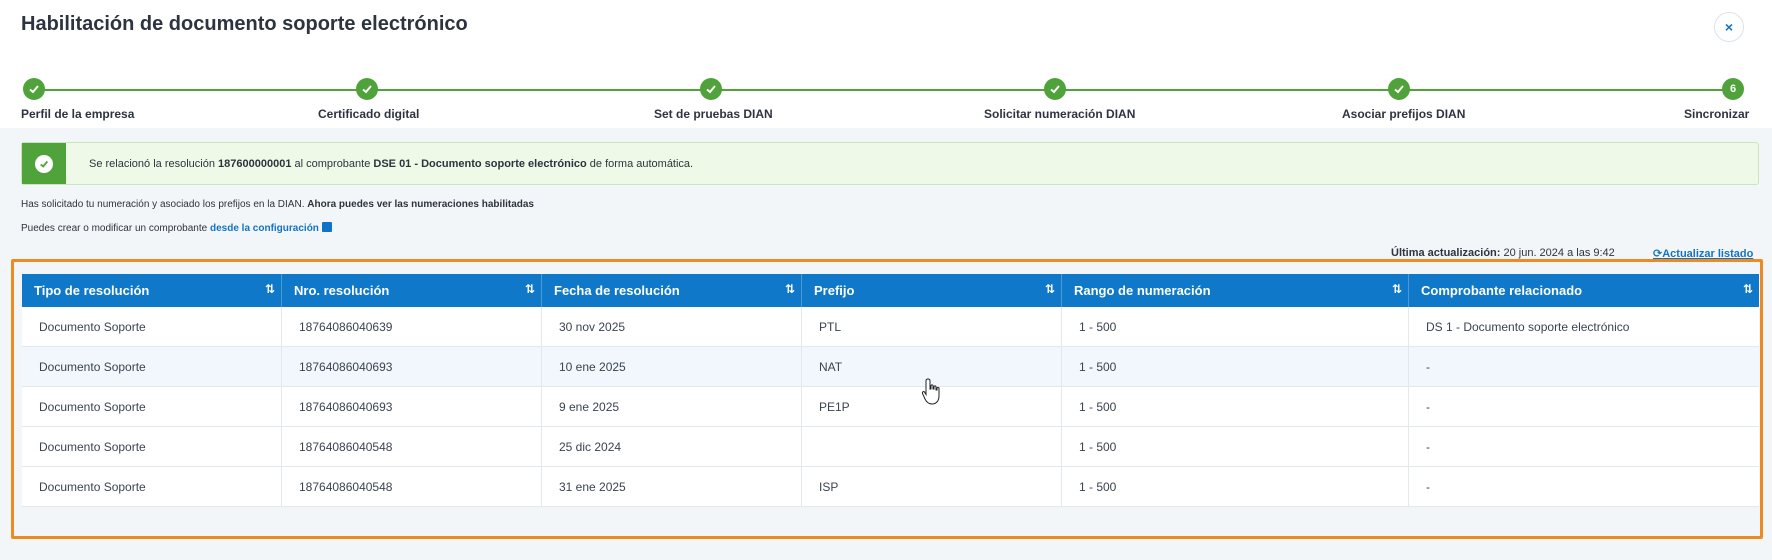 The height and width of the screenshot is (560, 1772). What do you see at coordinates (369, 114) in the screenshot?
I see `step-2-label: Certificado digital` at bounding box center [369, 114].